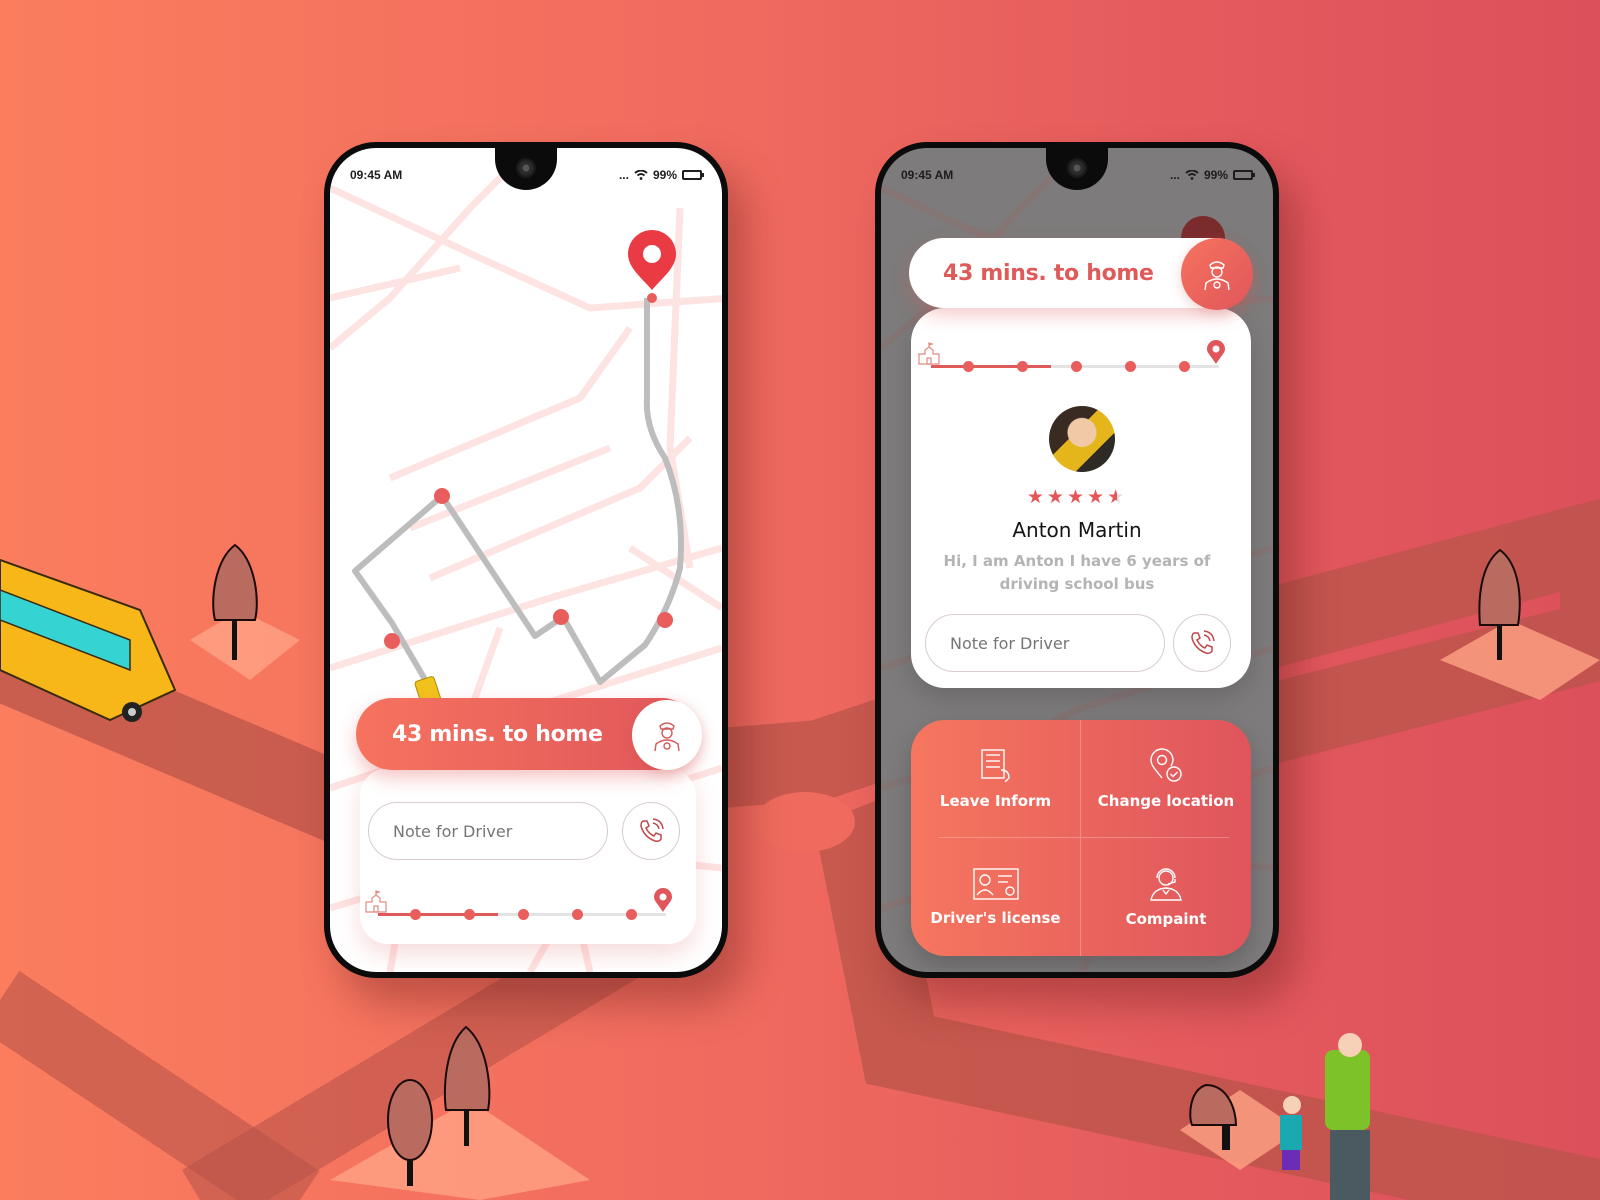  I want to click on tree-illustration, so click(245, 611).